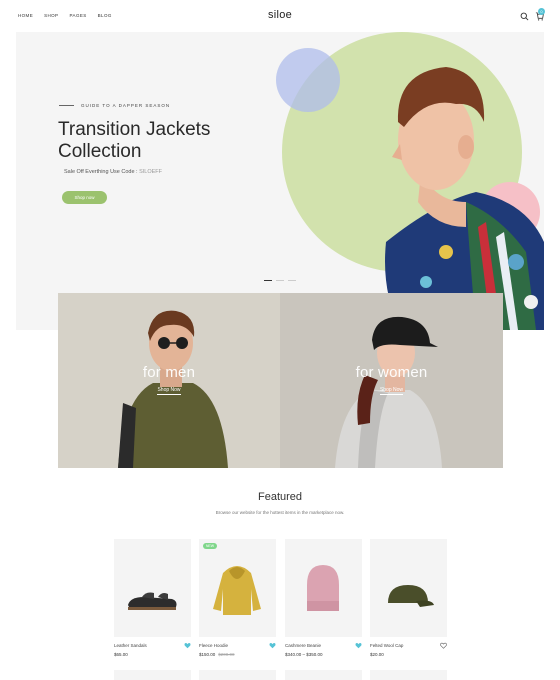  Describe the element at coordinates (134, 129) in the screenshot. I see `hero-title-line-1: Transition Jackets` at that location.